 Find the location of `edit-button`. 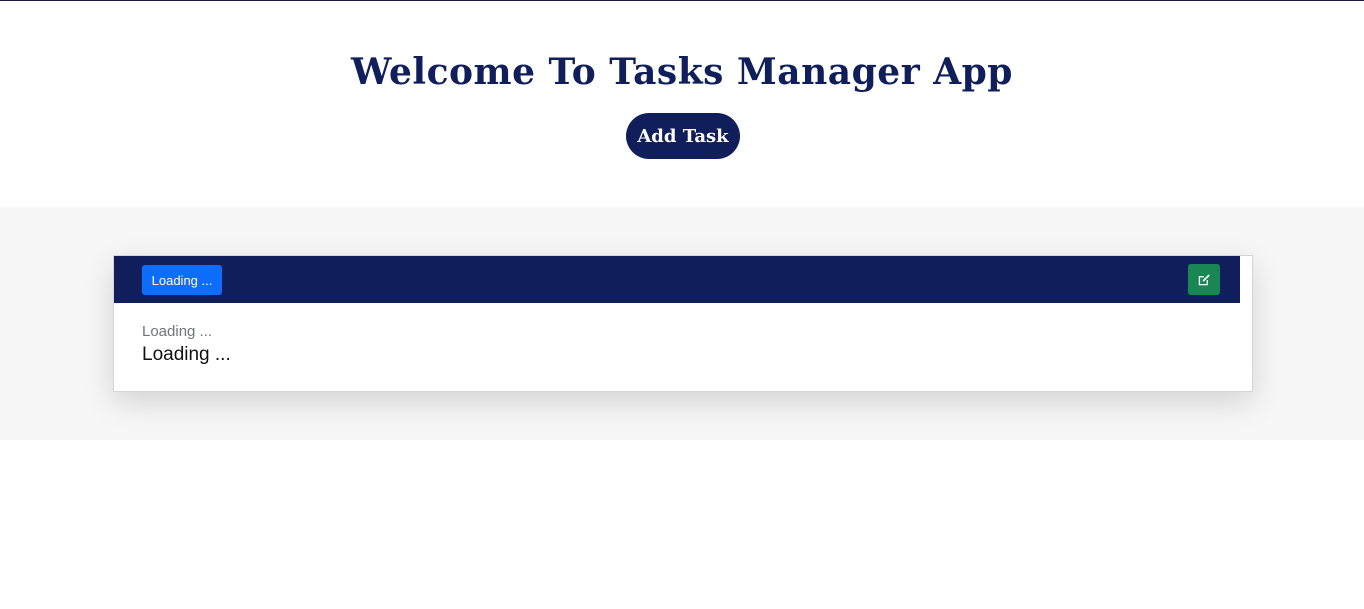

edit-button is located at coordinates (1204, 279).